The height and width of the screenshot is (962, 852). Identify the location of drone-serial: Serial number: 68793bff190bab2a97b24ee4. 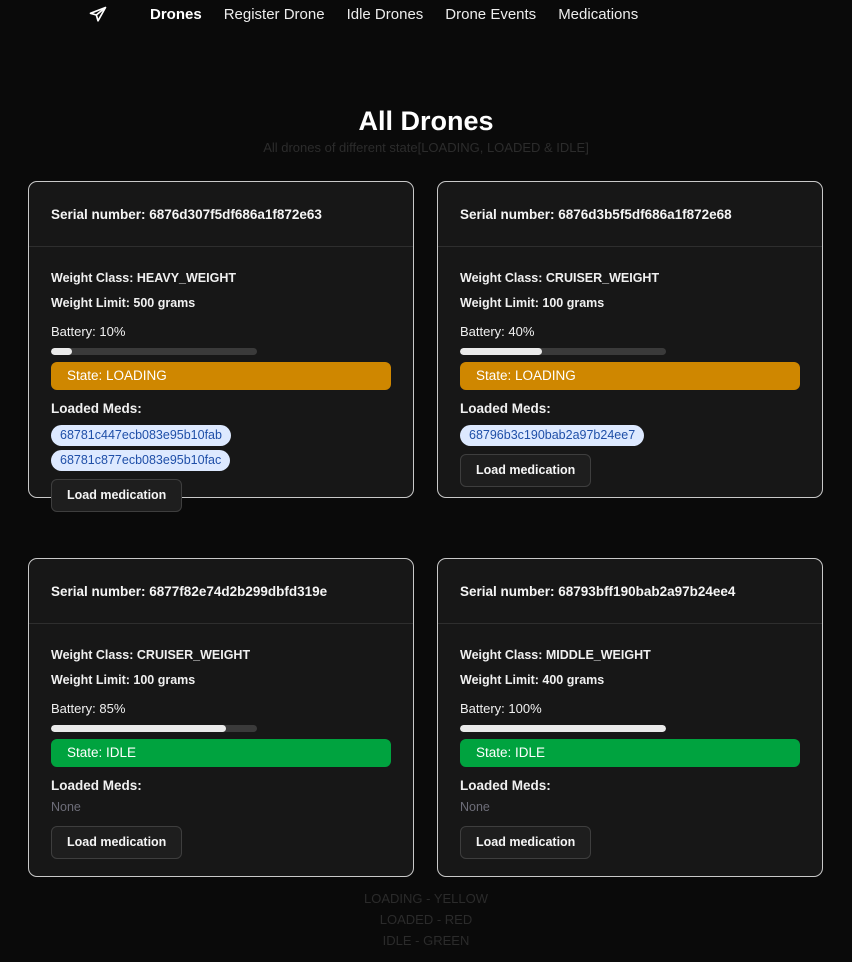
(630, 591).